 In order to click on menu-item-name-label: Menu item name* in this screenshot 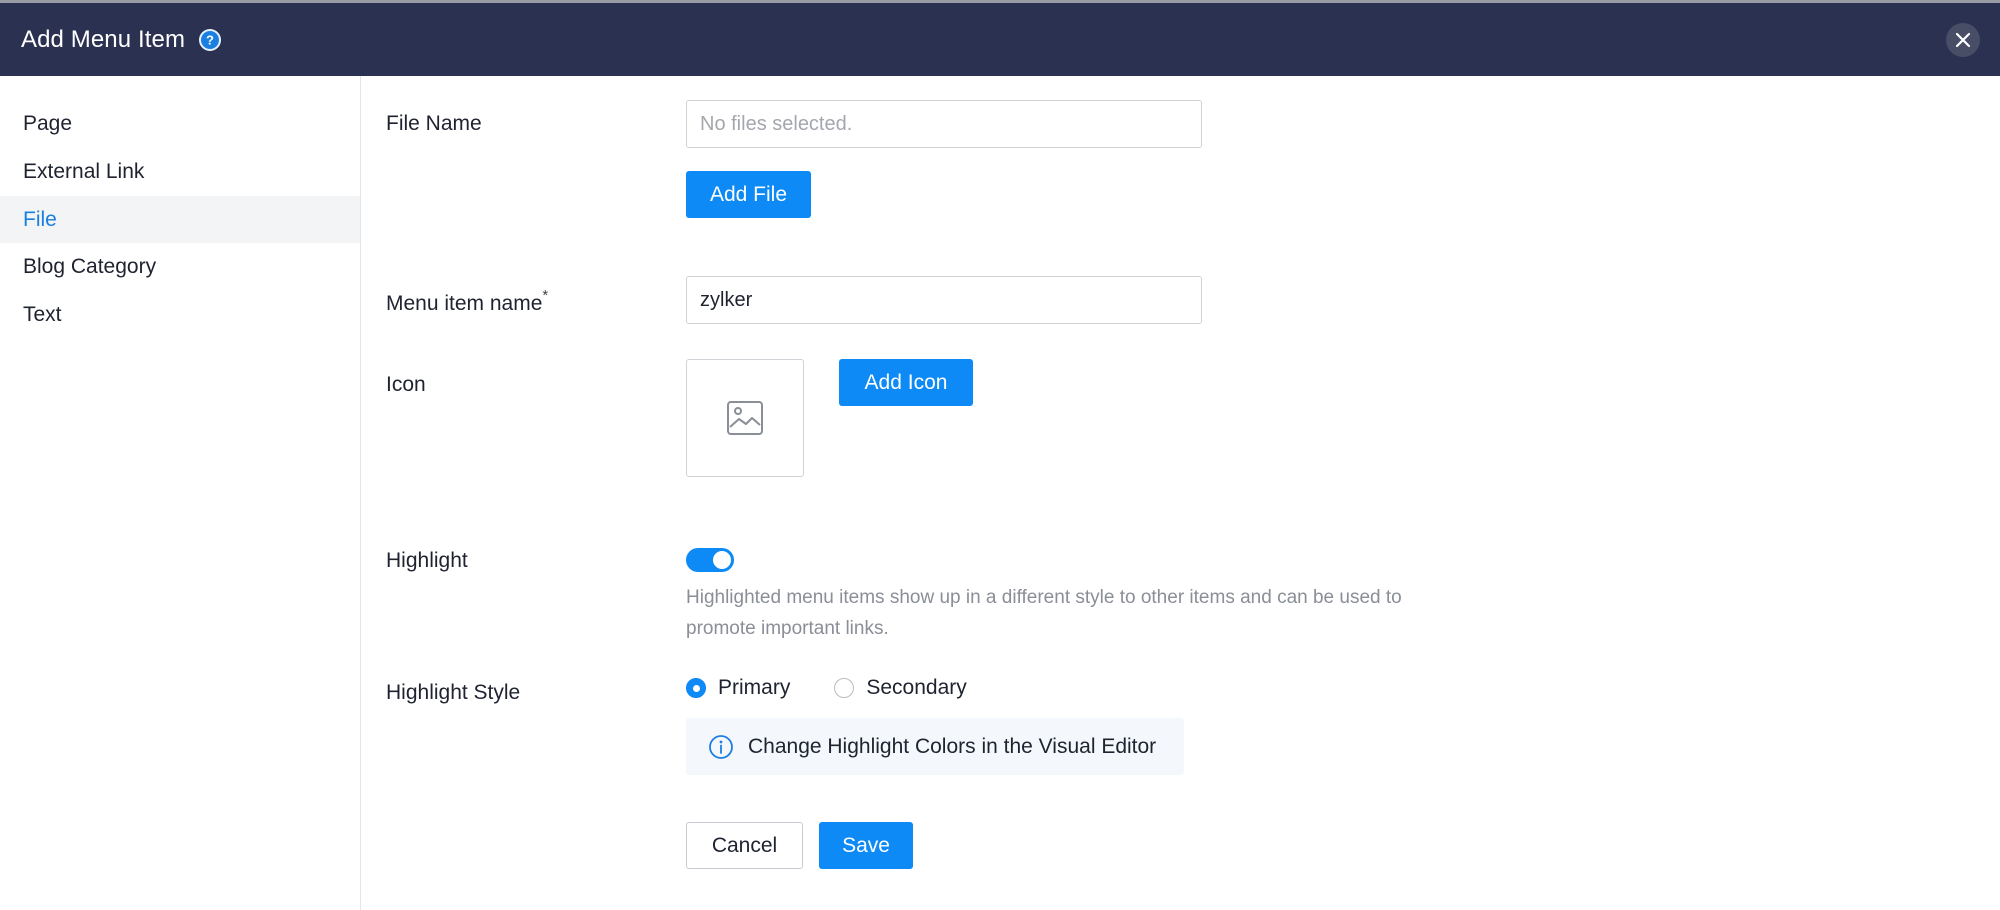, I will do `click(467, 301)`.